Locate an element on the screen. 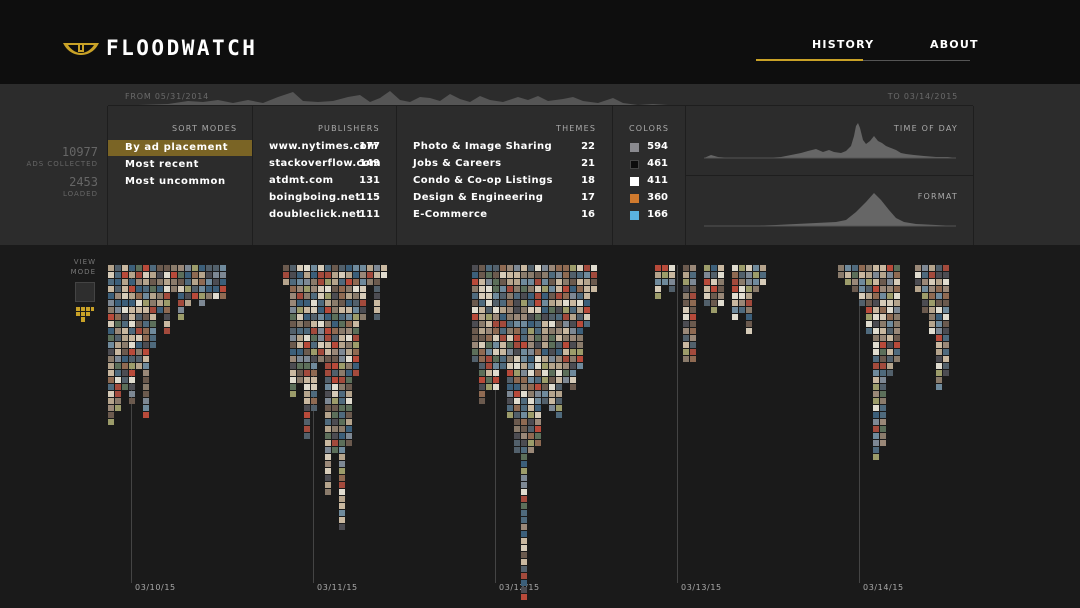 Image resolution: width=1080 pixels, height=608 pixels. grid-view-icon is located at coordinates (85, 315).